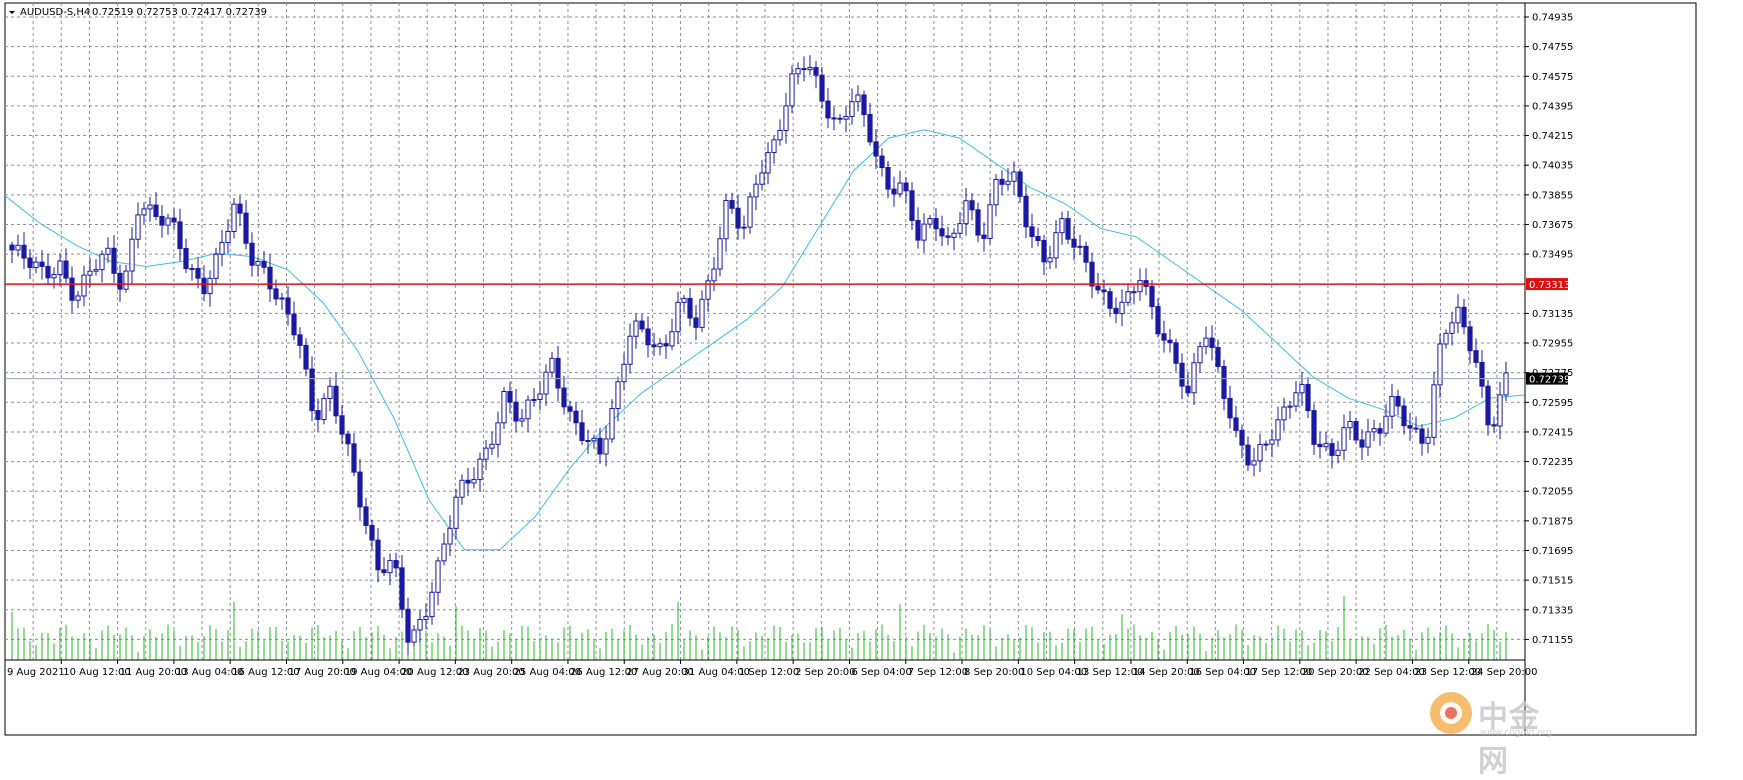 This screenshot has height=780, width=1743. Describe the element at coordinates (1549, 285) in the screenshot. I see `horizontal-line-label: 0.73313` at that location.